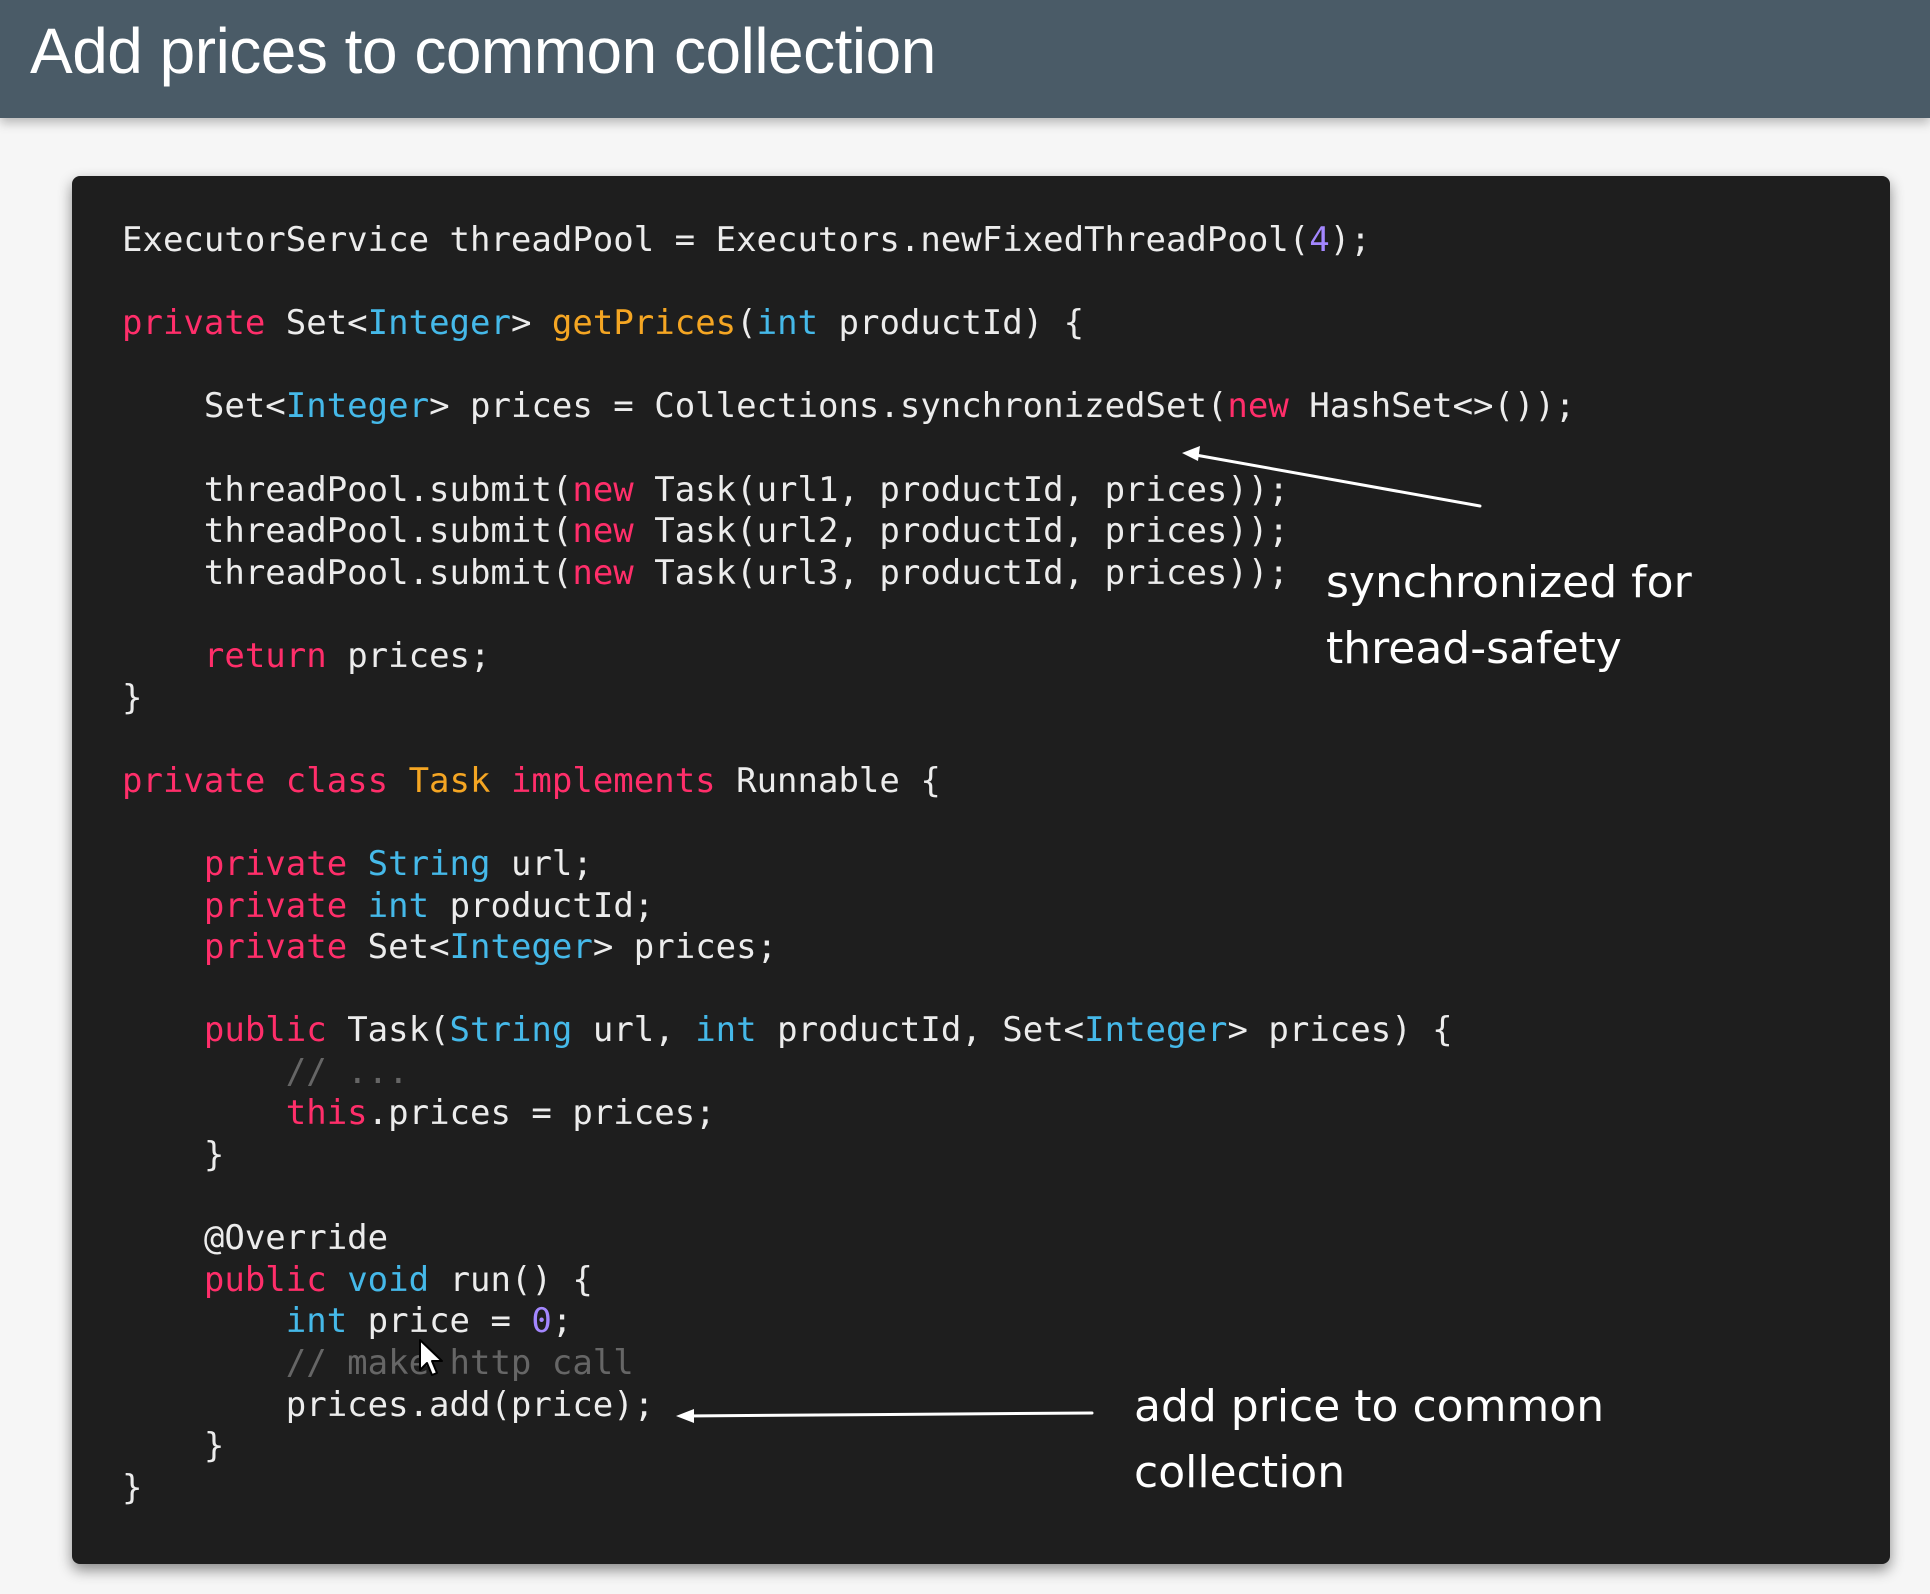  What do you see at coordinates (1332, 477) in the screenshot?
I see `sync-arrow` at bounding box center [1332, 477].